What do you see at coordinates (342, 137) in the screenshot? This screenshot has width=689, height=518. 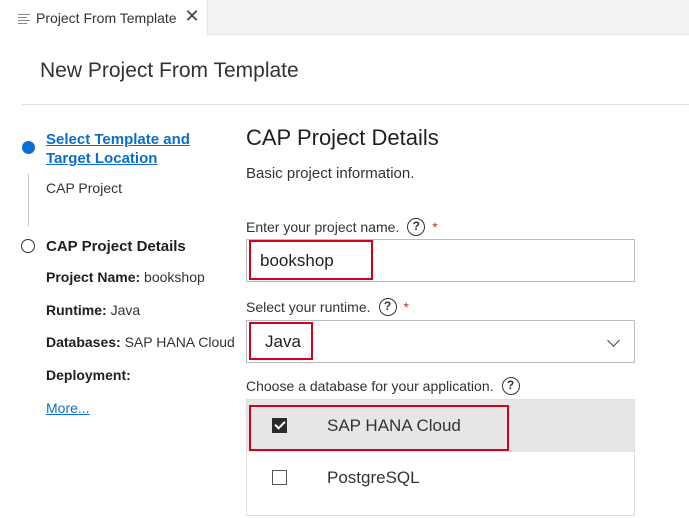 I see `form-title: CAP Project Details` at bounding box center [342, 137].